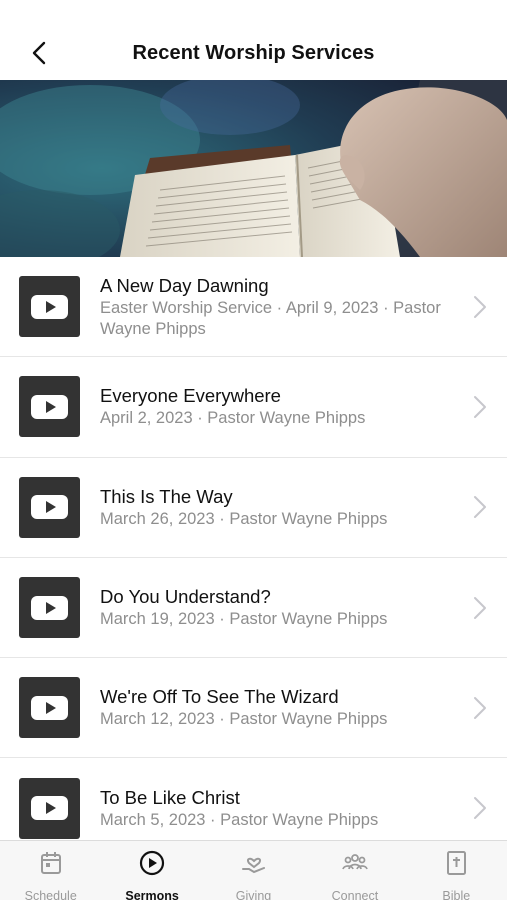 The width and height of the screenshot is (507, 900). I want to click on nav-header: Recent Worship Services, so click(253, 53).